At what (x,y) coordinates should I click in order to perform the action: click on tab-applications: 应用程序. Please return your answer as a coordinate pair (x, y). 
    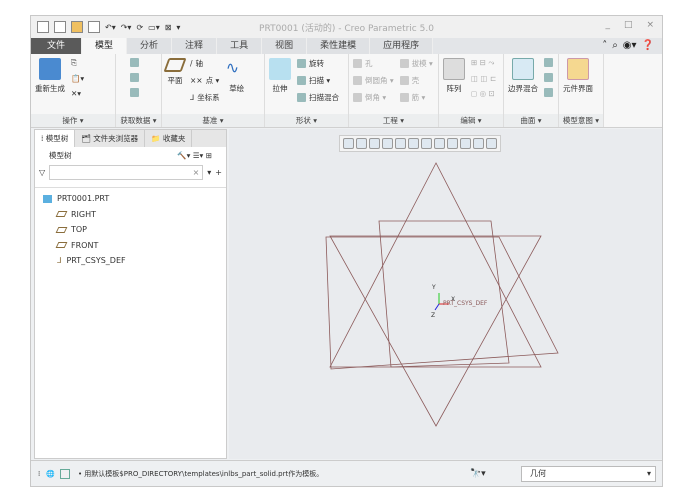
    Looking at the image, I should click on (402, 46).